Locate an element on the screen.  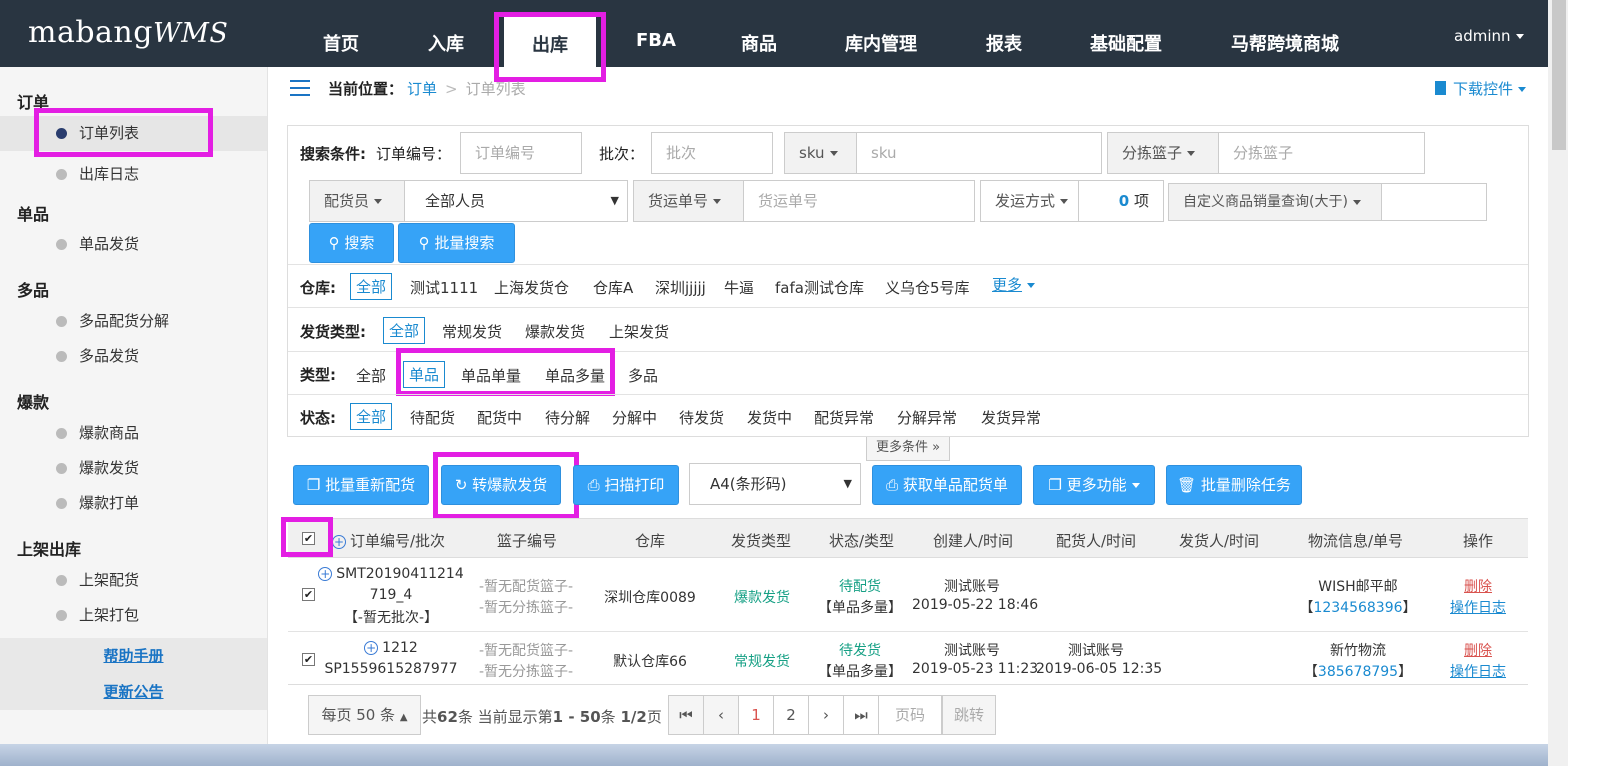
next-page-button: › is located at coordinates (826, 715).